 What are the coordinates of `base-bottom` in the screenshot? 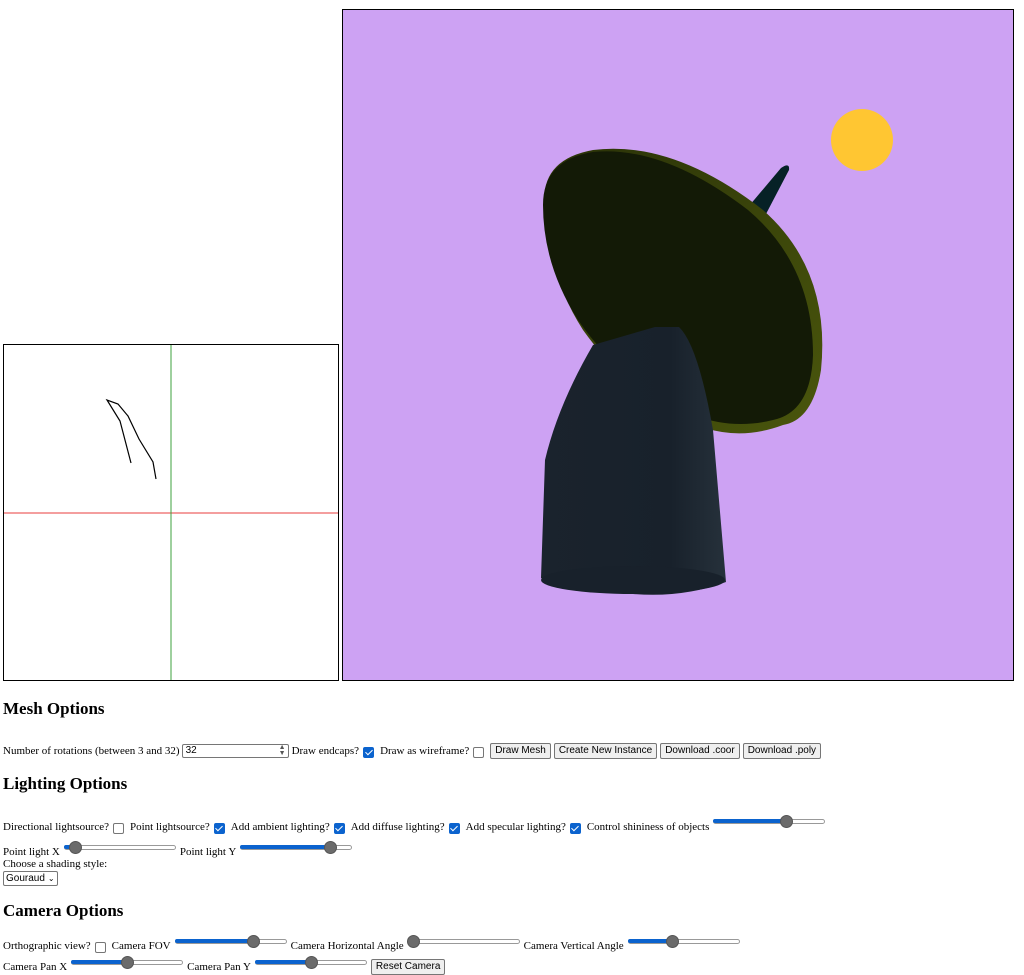 It's located at (633, 580).